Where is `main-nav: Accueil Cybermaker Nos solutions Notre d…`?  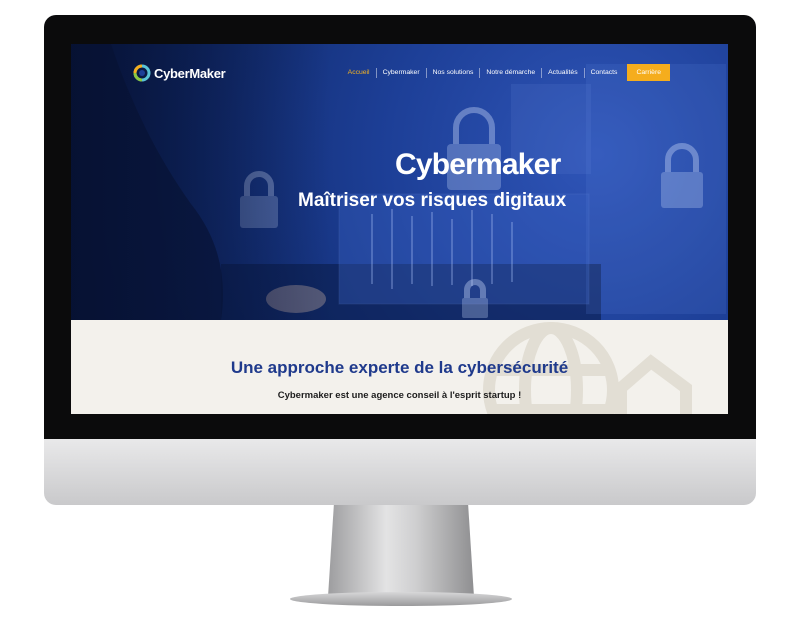 main-nav: Accueil Cybermaker Nos solutions Notre d… is located at coordinates (506, 72).